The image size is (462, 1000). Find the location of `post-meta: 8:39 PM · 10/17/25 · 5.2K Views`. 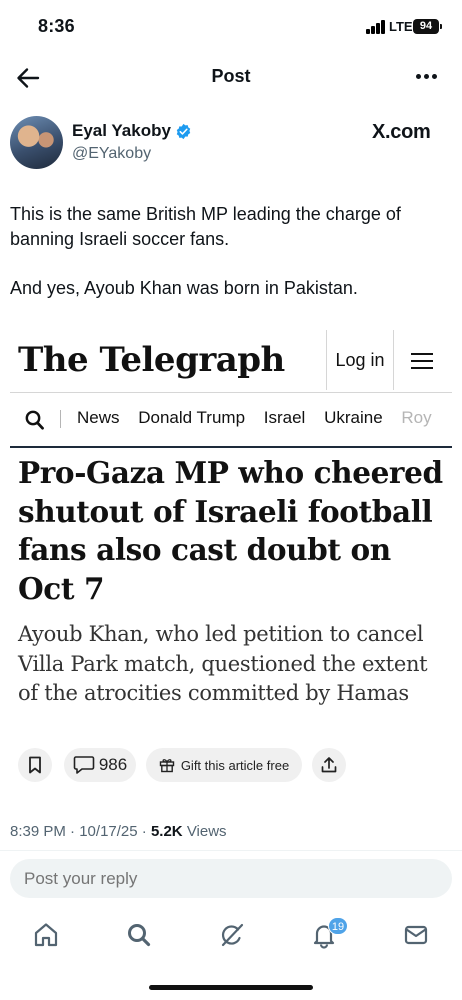

post-meta: 8:39 PM · 10/17/25 · 5.2K Views is located at coordinates (118, 831).